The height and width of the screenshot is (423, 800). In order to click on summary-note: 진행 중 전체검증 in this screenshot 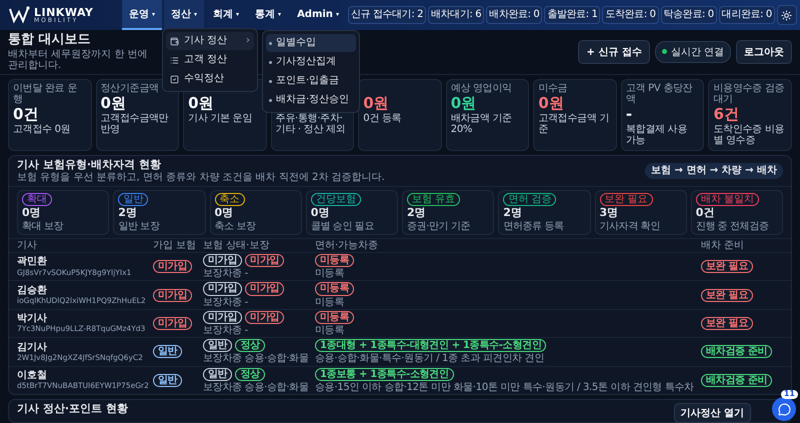, I will do `click(732, 226)`.